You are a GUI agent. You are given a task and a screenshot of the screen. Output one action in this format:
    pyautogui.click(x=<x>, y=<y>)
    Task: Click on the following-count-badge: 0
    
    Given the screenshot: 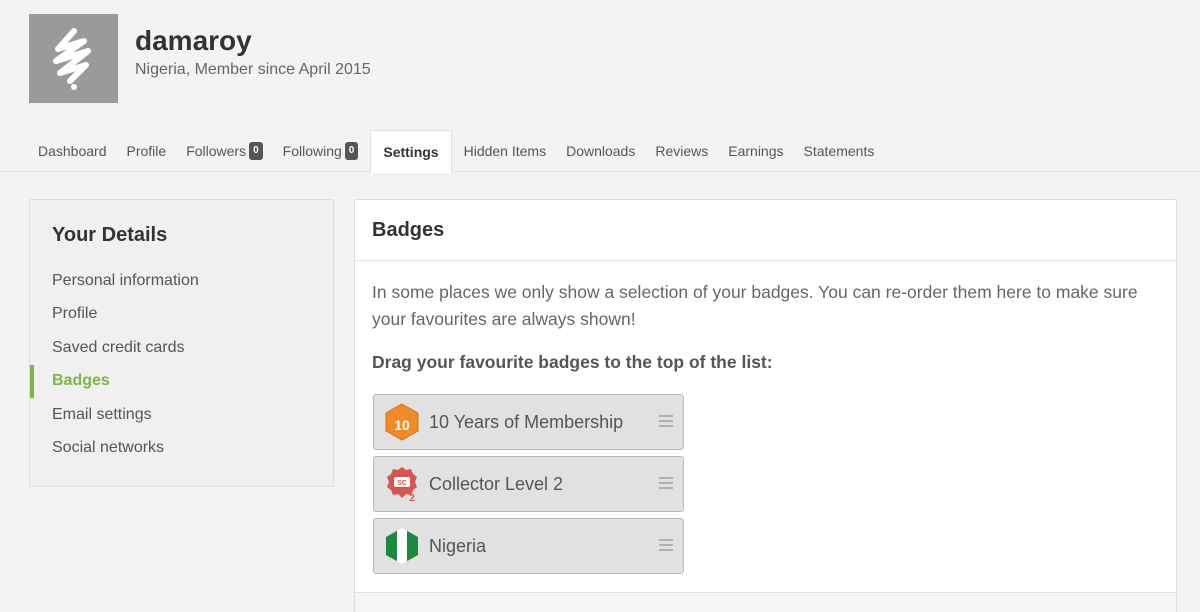 What is the action you would take?
    pyautogui.click(x=351, y=151)
    